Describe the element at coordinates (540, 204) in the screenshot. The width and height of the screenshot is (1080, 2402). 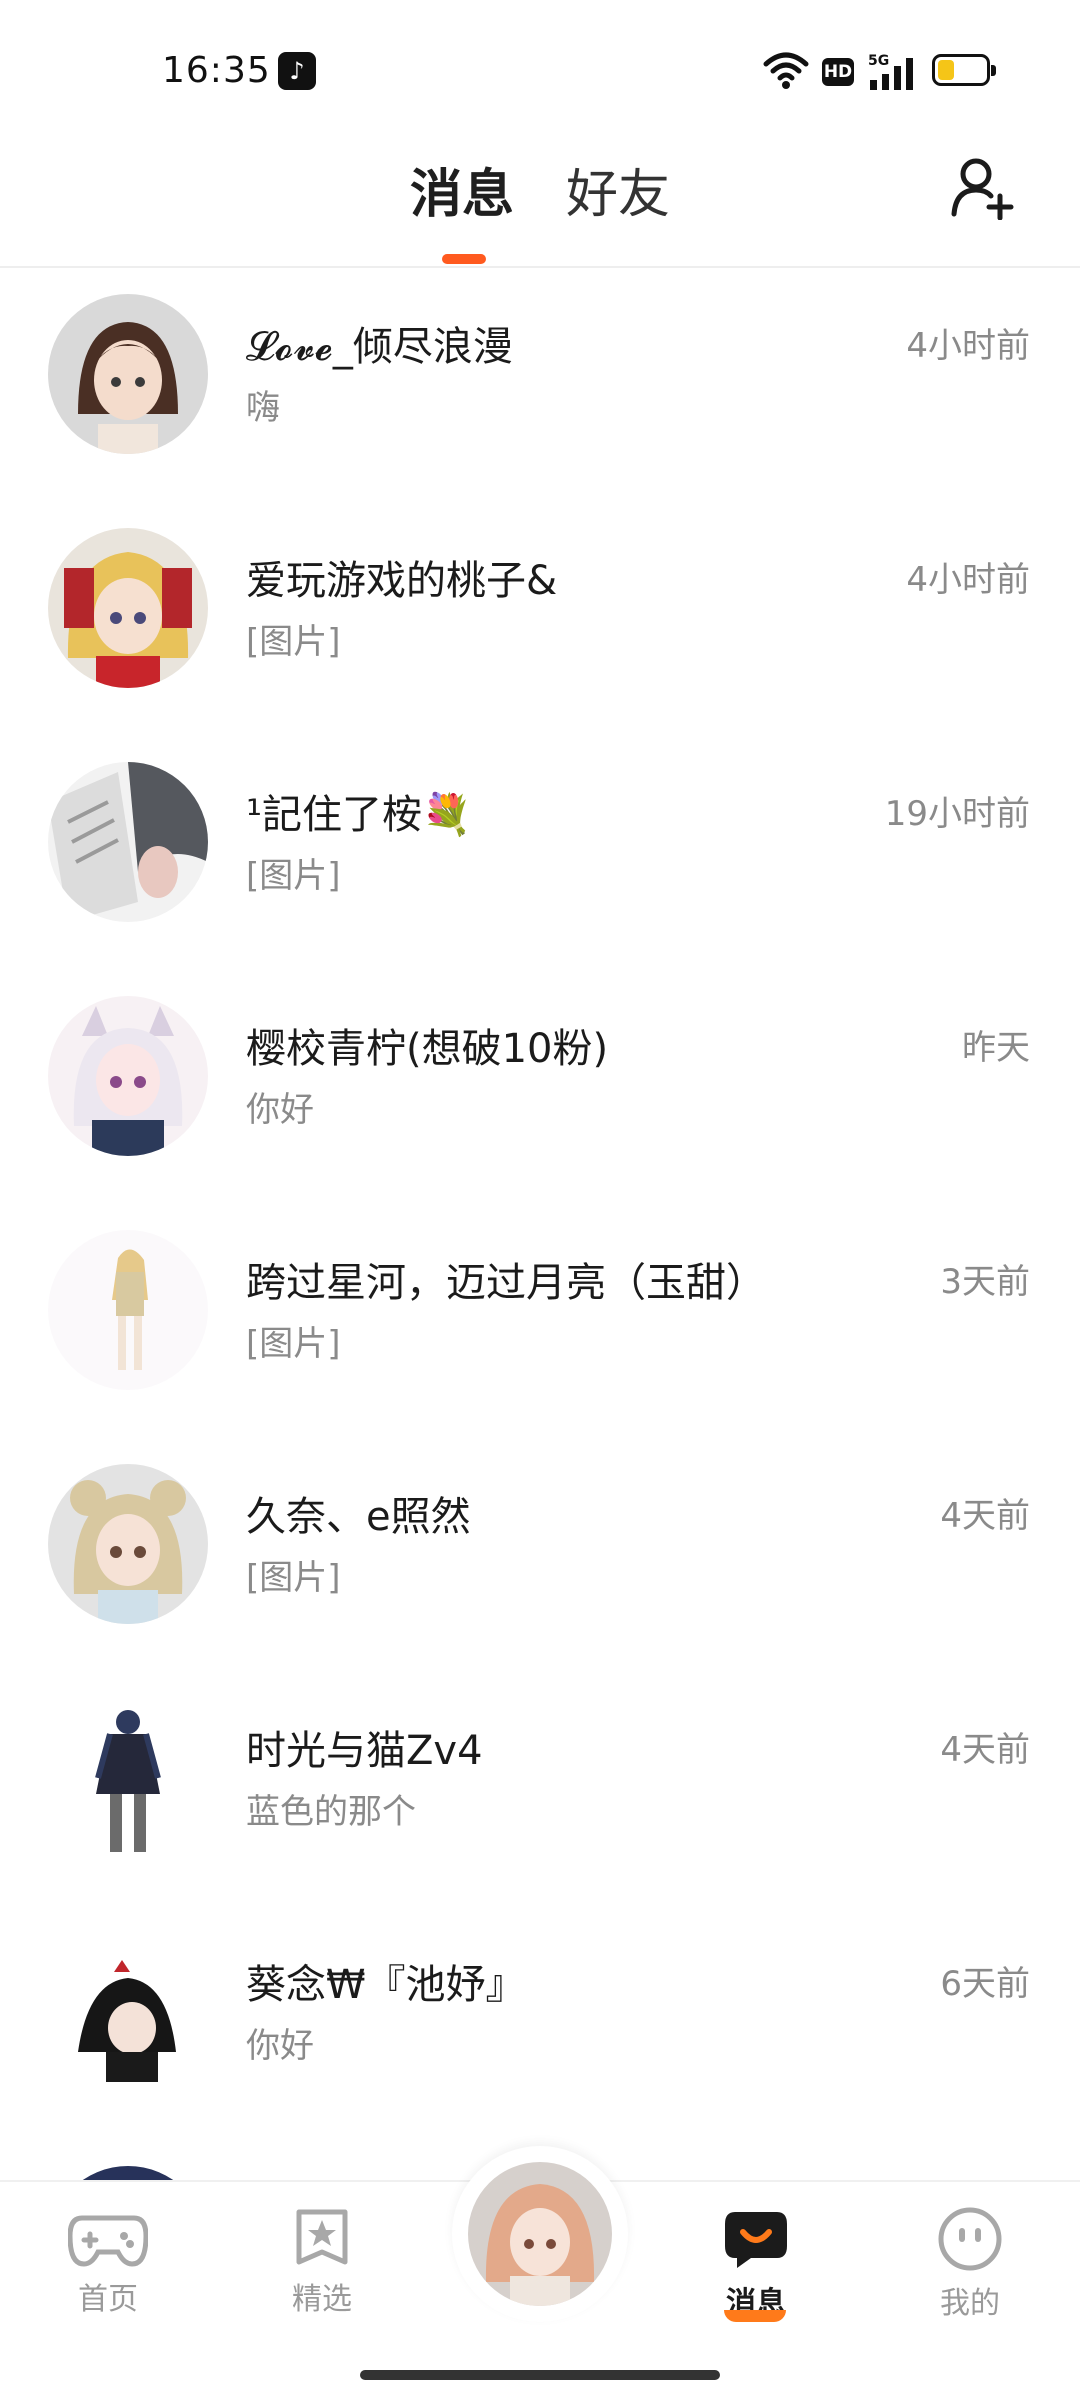
I see `header: 消息 好友` at that location.